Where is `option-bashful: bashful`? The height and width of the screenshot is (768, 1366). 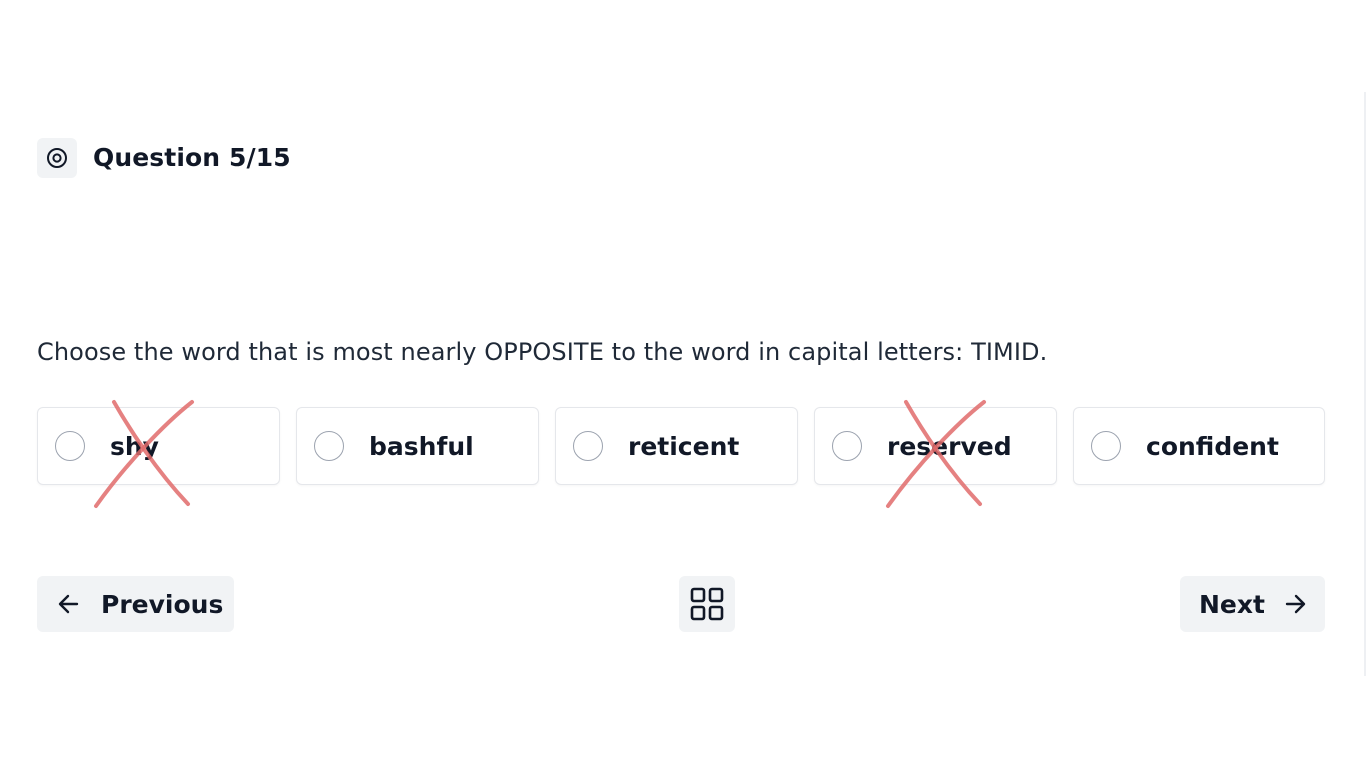 option-bashful: bashful is located at coordinates (417, 446).